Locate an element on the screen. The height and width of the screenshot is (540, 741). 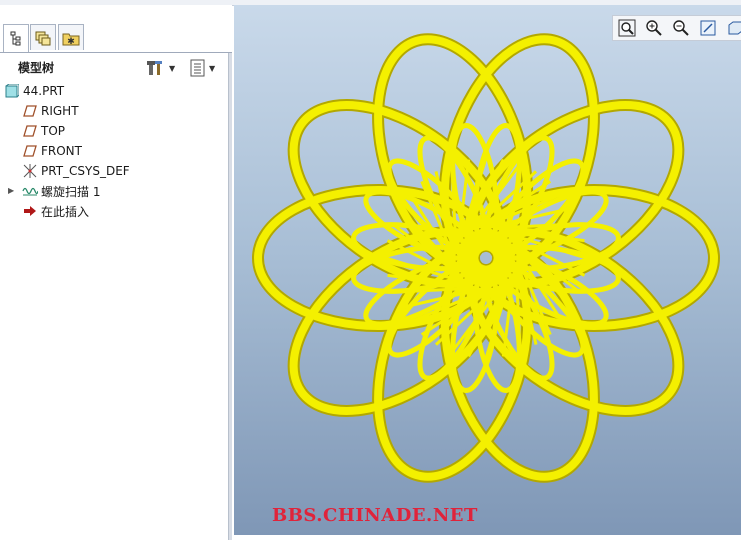
insert-here-arrow-icon is located at coordinates (30, 211).